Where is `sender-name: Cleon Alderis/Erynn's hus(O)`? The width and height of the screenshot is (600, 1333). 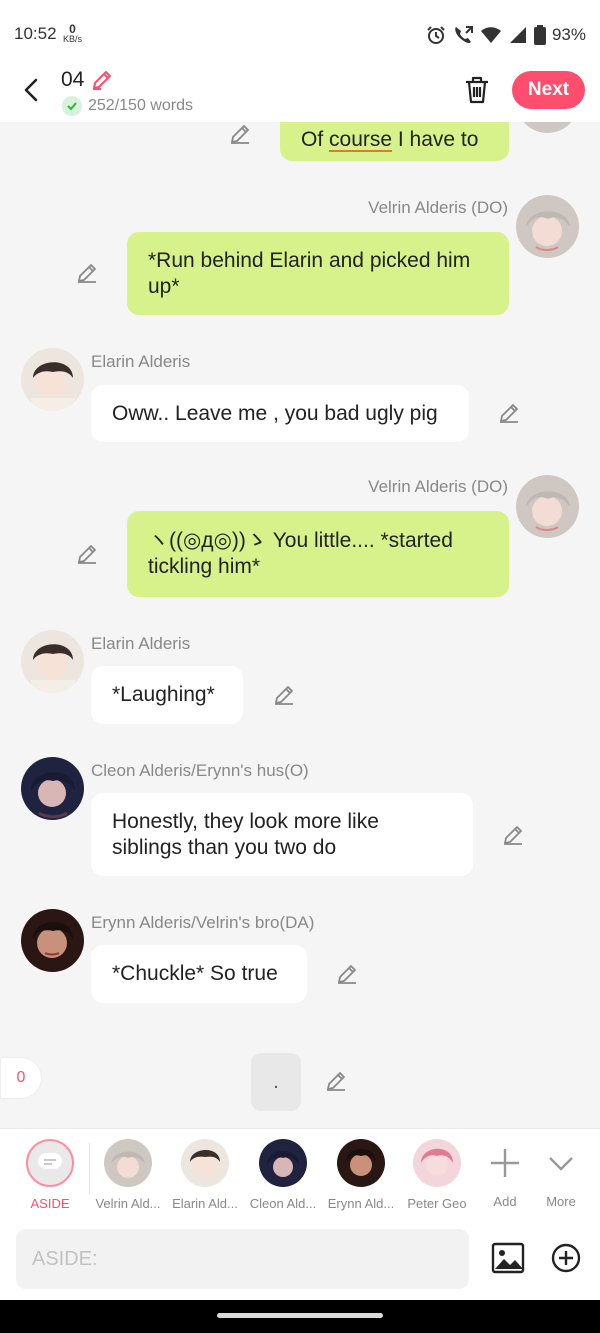
sender-name: Cleon Alderis/Erynn's hus(O) is located at coordinates (200, 770).